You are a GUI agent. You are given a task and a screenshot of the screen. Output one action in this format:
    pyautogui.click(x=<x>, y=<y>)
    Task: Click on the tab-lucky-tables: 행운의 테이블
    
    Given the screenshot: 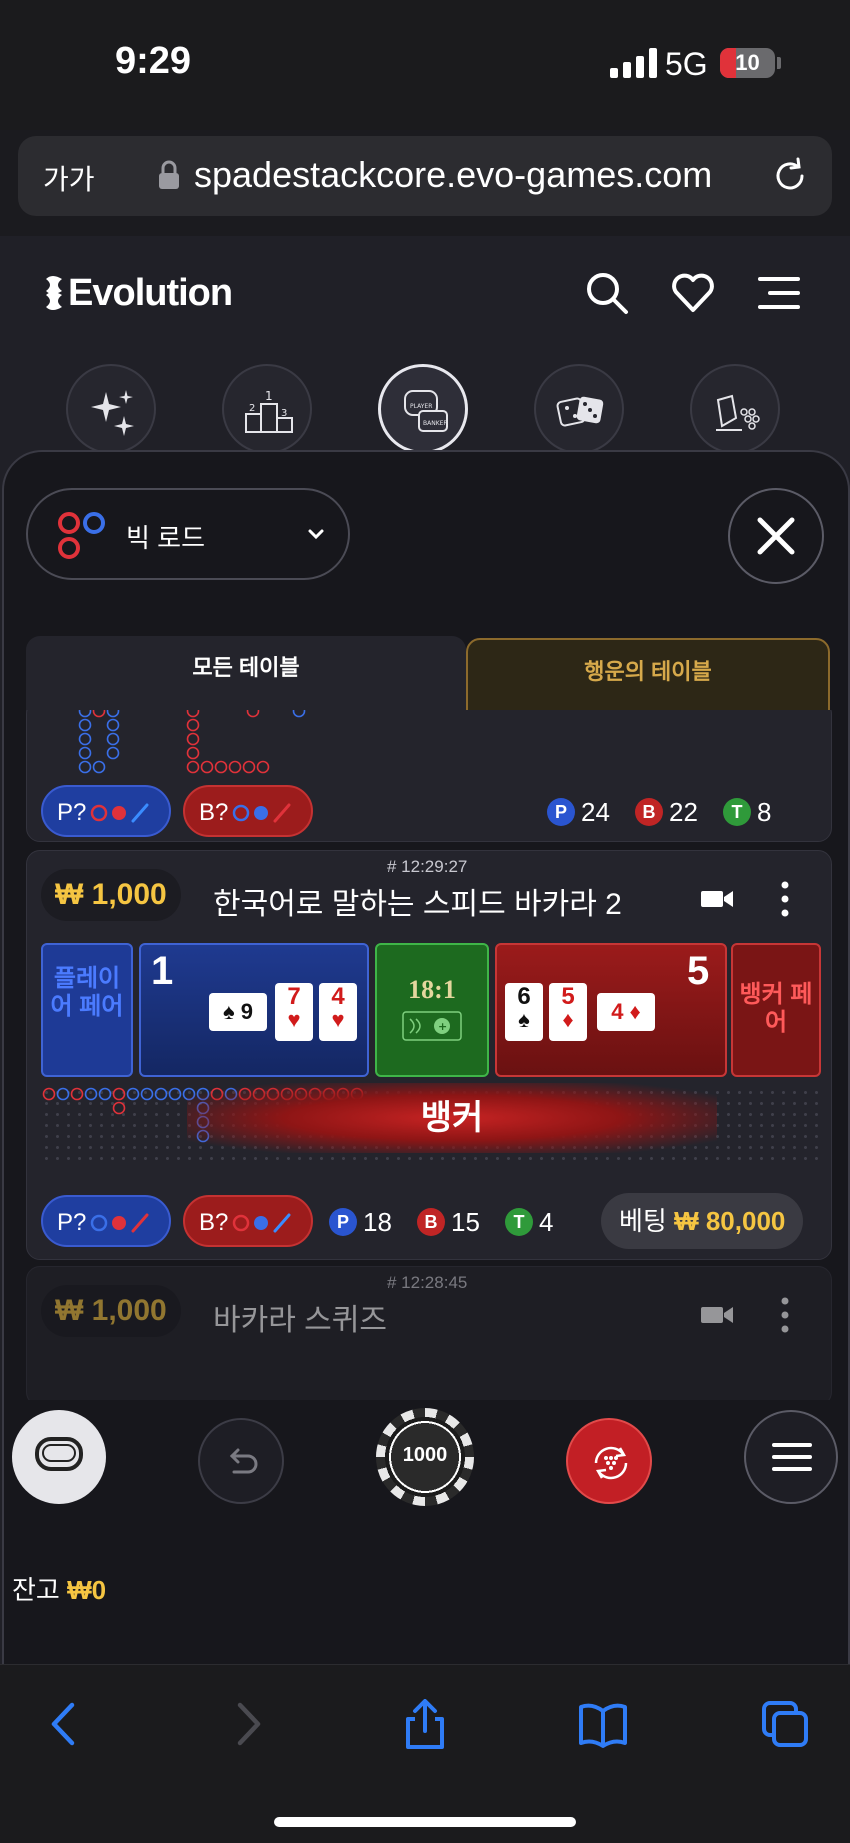 What is the action you would take?
    pyautogui.click(x=648, y=676)
    